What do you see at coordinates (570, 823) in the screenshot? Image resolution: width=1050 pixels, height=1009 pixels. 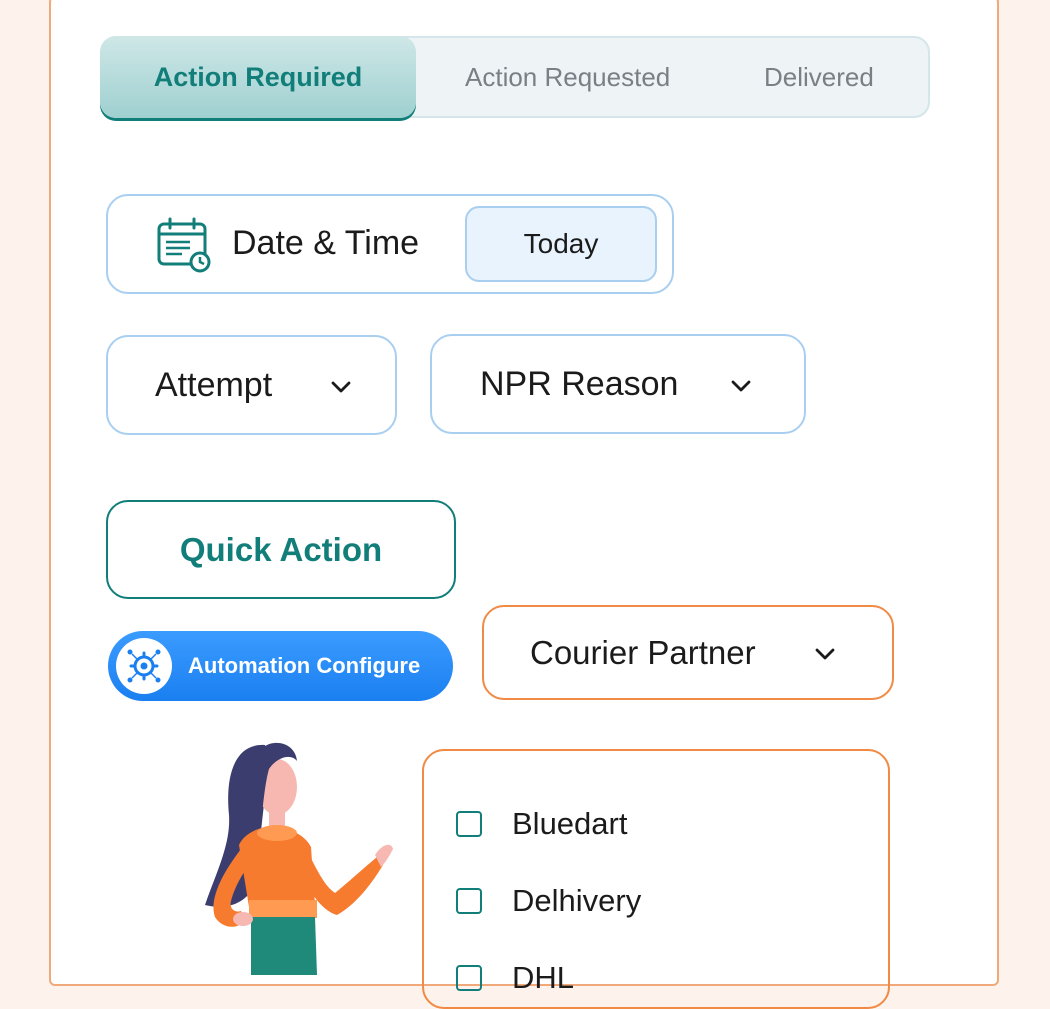 I see `option-label: Bluedart` at bounding box center [570, 823].